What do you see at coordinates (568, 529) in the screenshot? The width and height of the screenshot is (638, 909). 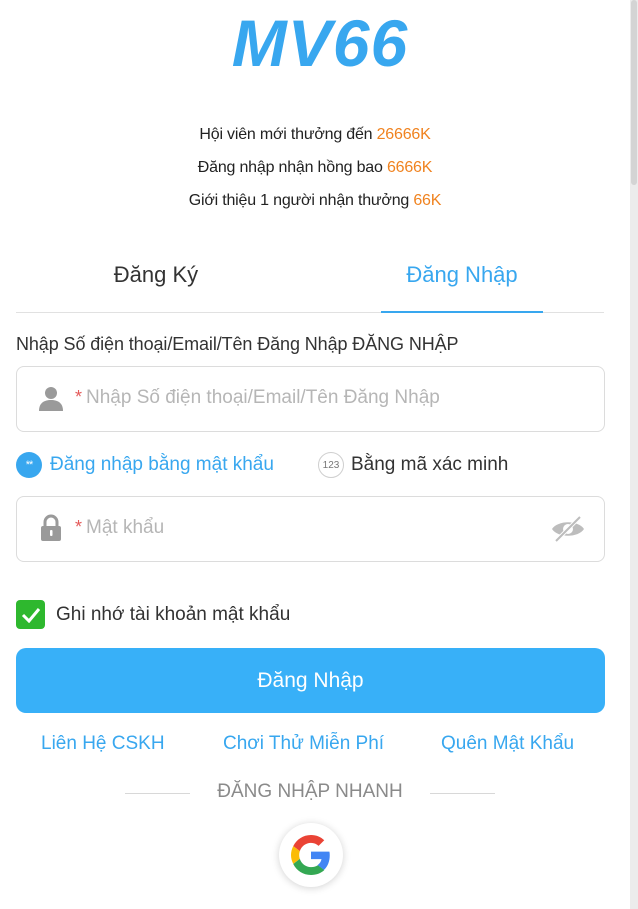 I see `eye-off-icon` at bounding box center [568, 529].